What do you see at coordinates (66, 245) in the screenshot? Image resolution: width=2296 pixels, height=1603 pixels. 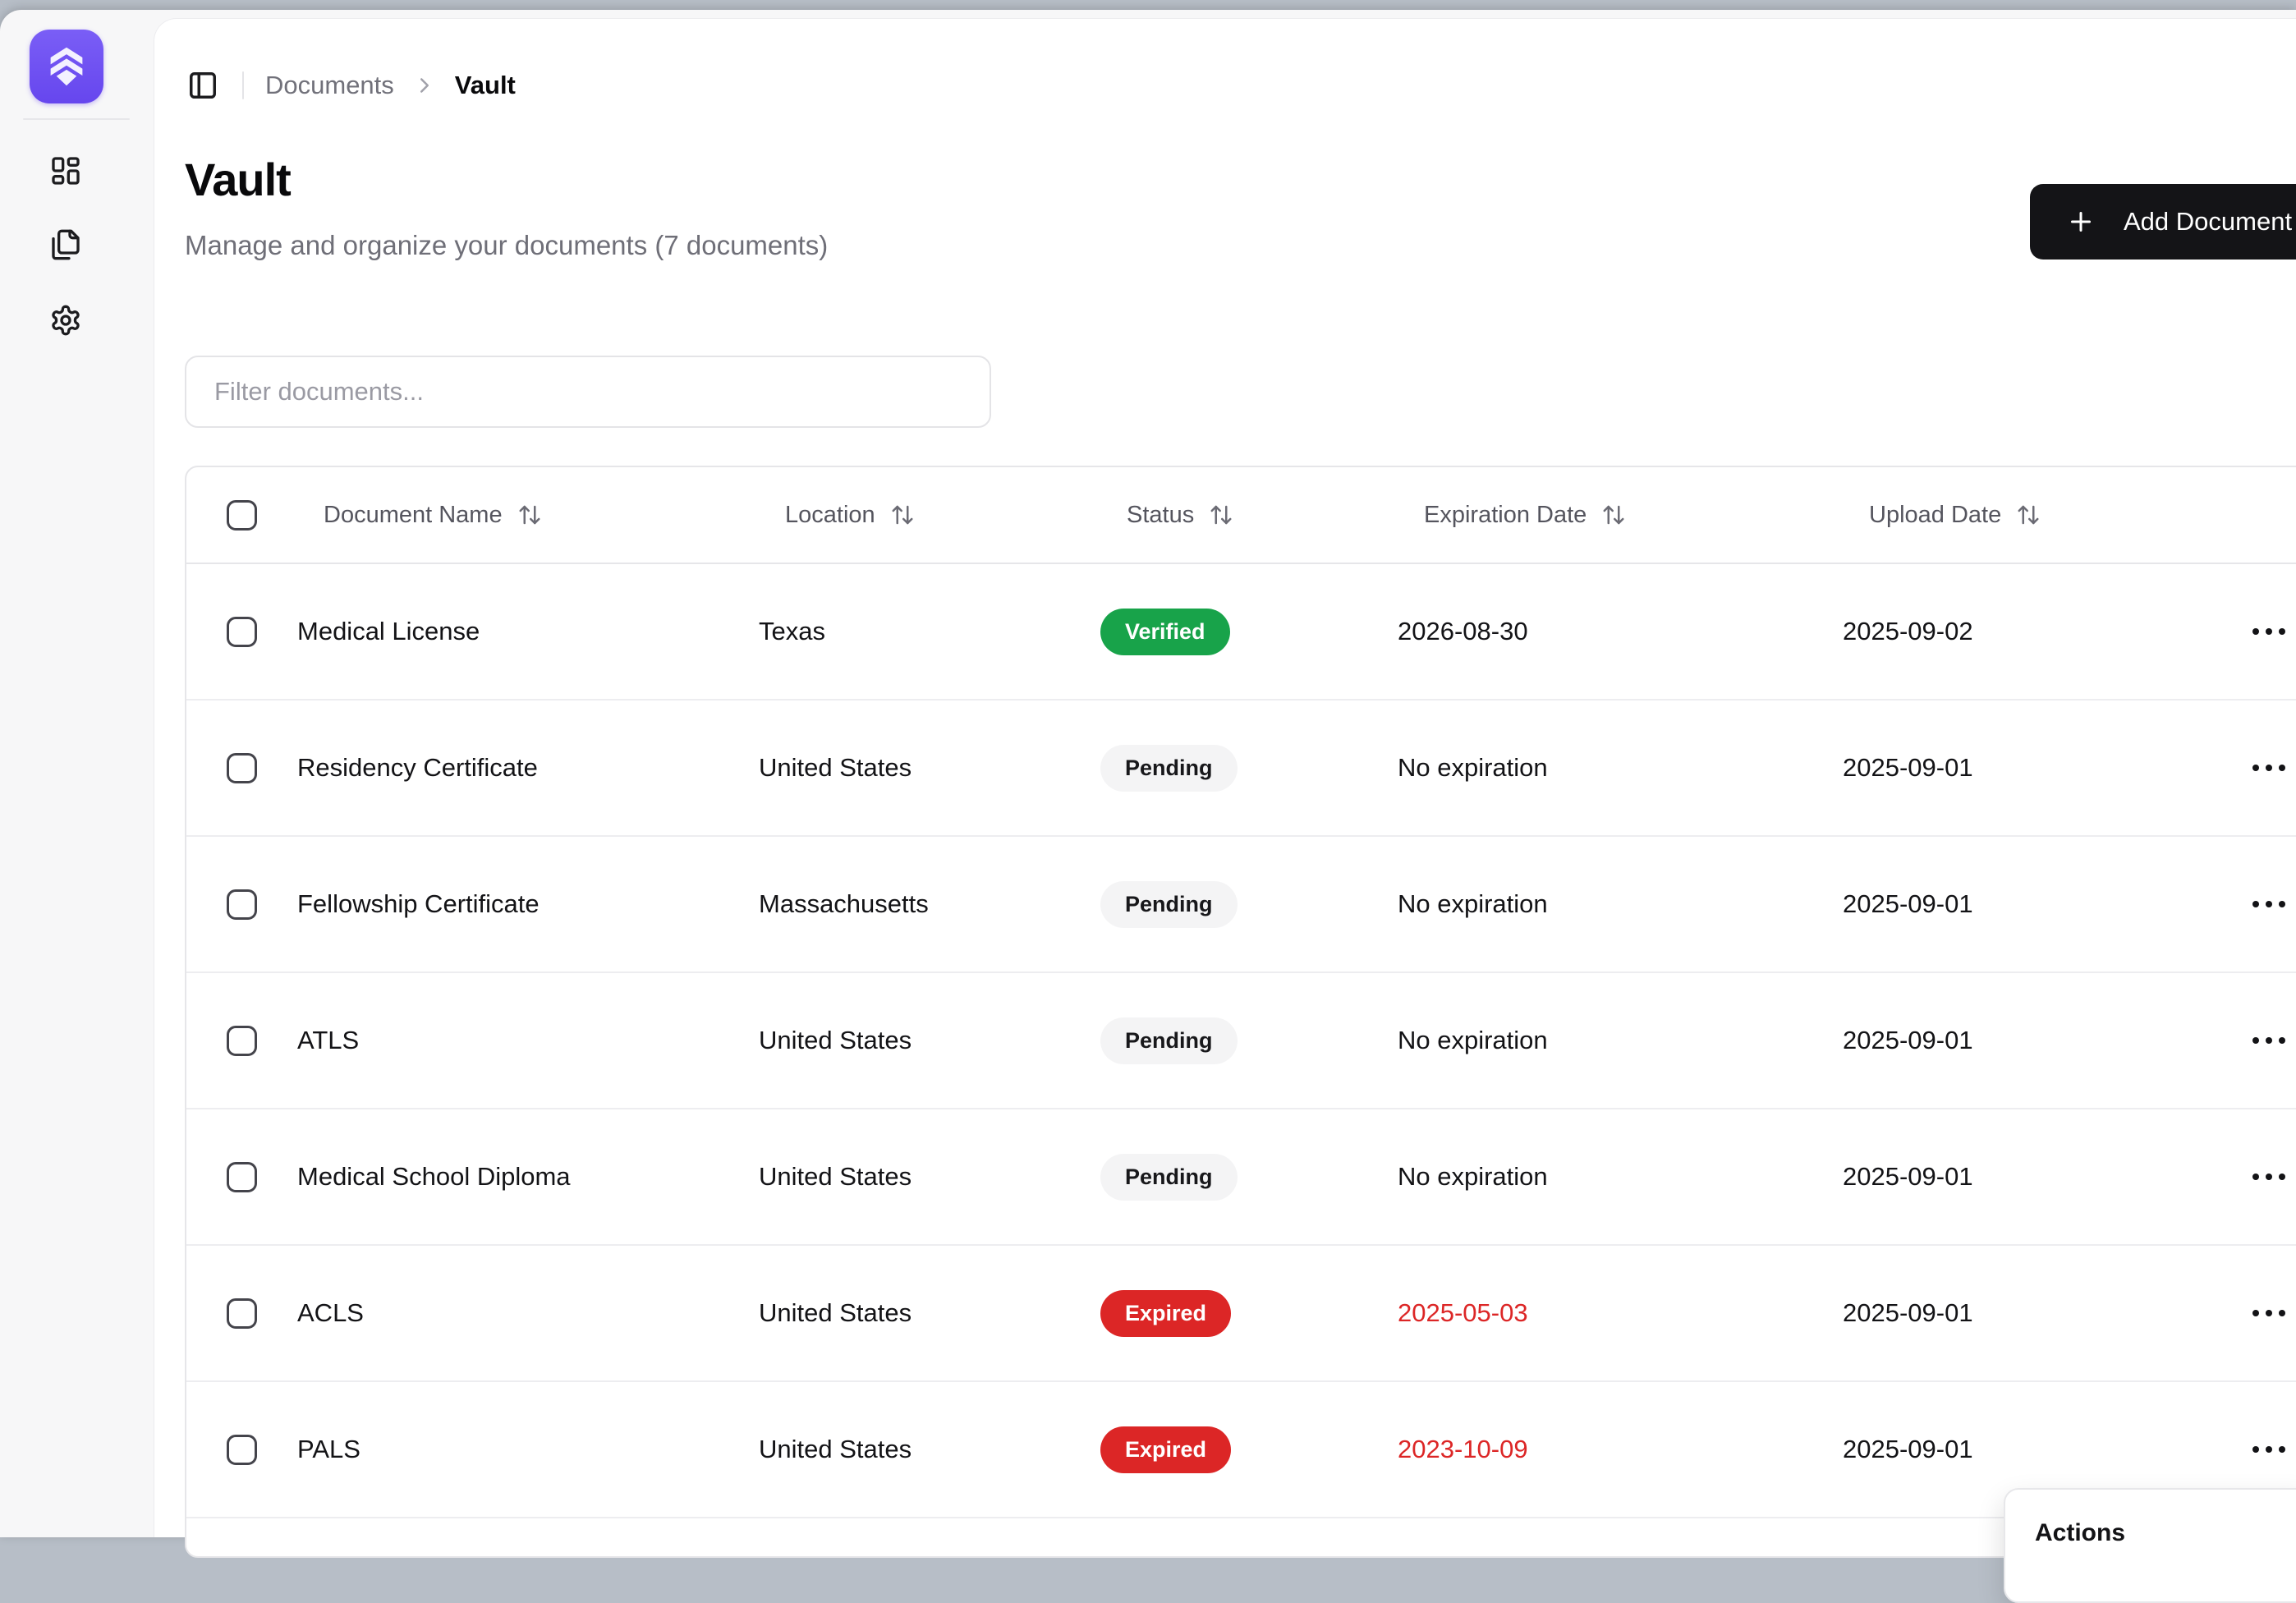 I see `sidebar-item-documents` at bounding box center [66, 245].